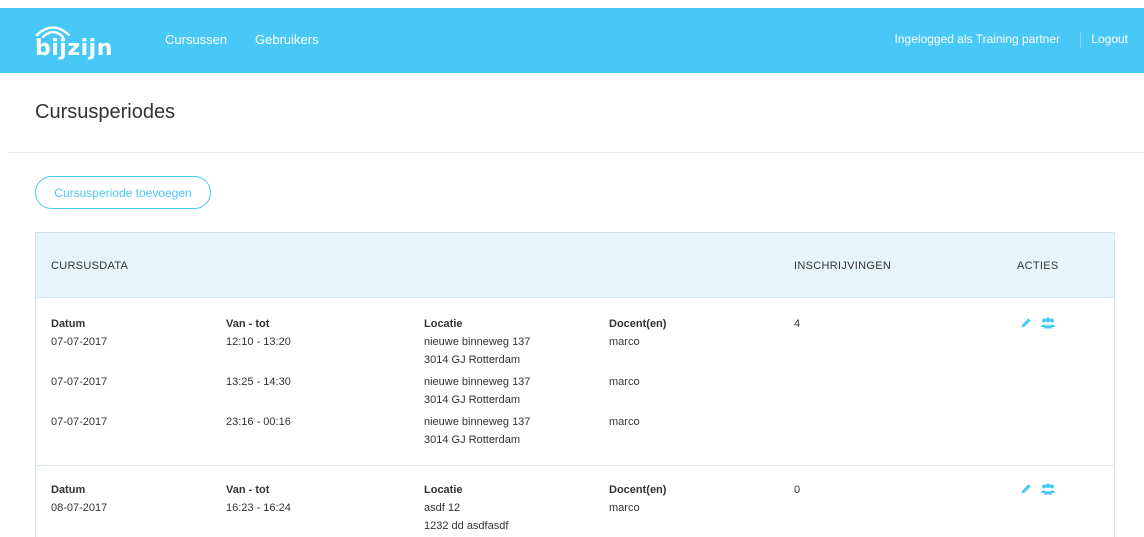 Image resolution: width=1144 pixels, height=537 pixels. I want to click on logo-text: bijzijn, so click(74, 48).